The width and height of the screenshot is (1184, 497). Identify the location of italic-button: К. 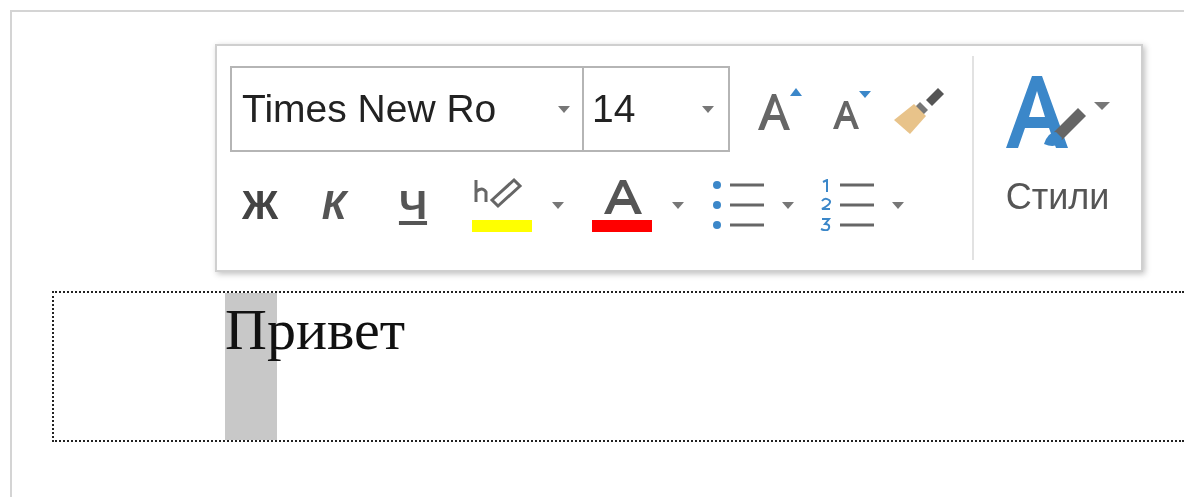
(334, 205).